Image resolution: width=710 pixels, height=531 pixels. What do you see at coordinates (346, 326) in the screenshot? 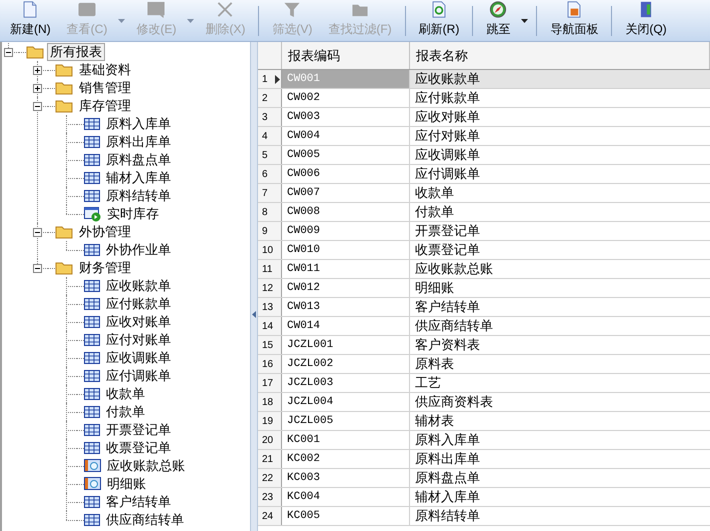
I see `table-cell: CW014` at bounding box center [346, 326].